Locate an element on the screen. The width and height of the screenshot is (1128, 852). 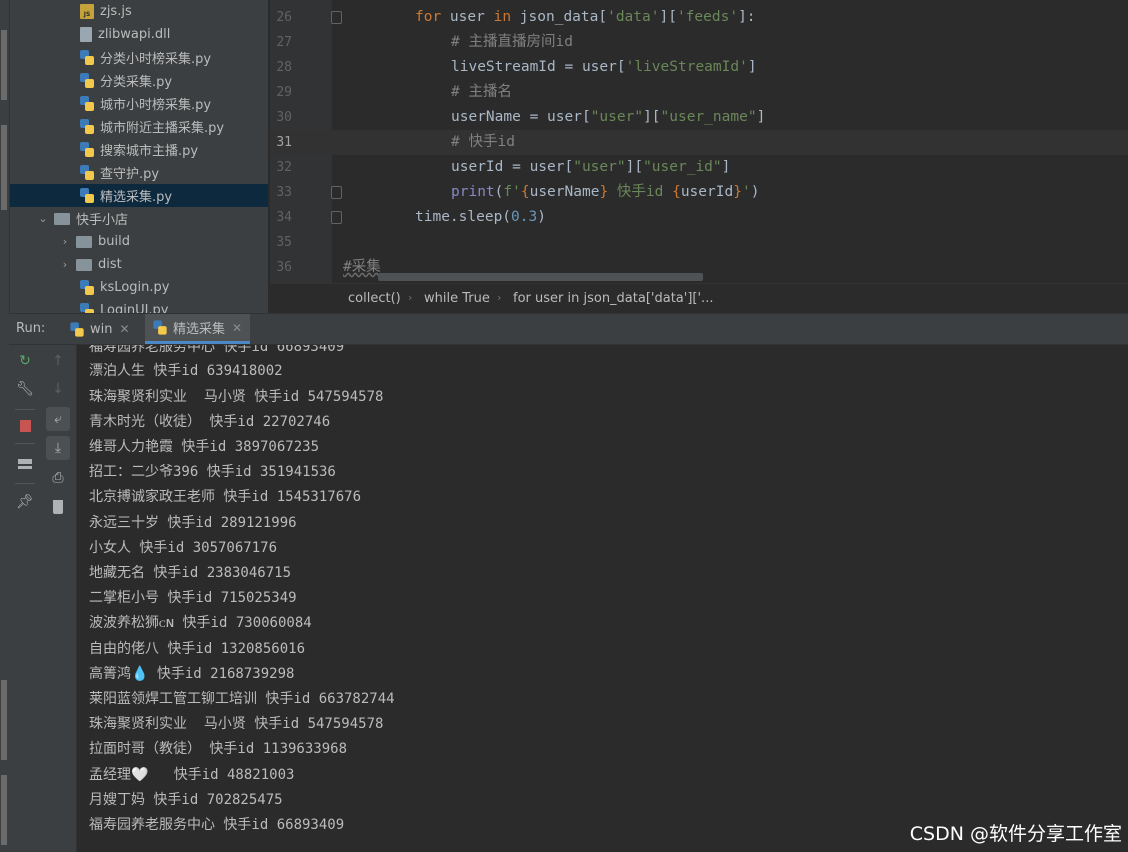
console-line: 珠海聚贤利实业 马小贤 快手id 547594578 is located at coordinates (236, 397).